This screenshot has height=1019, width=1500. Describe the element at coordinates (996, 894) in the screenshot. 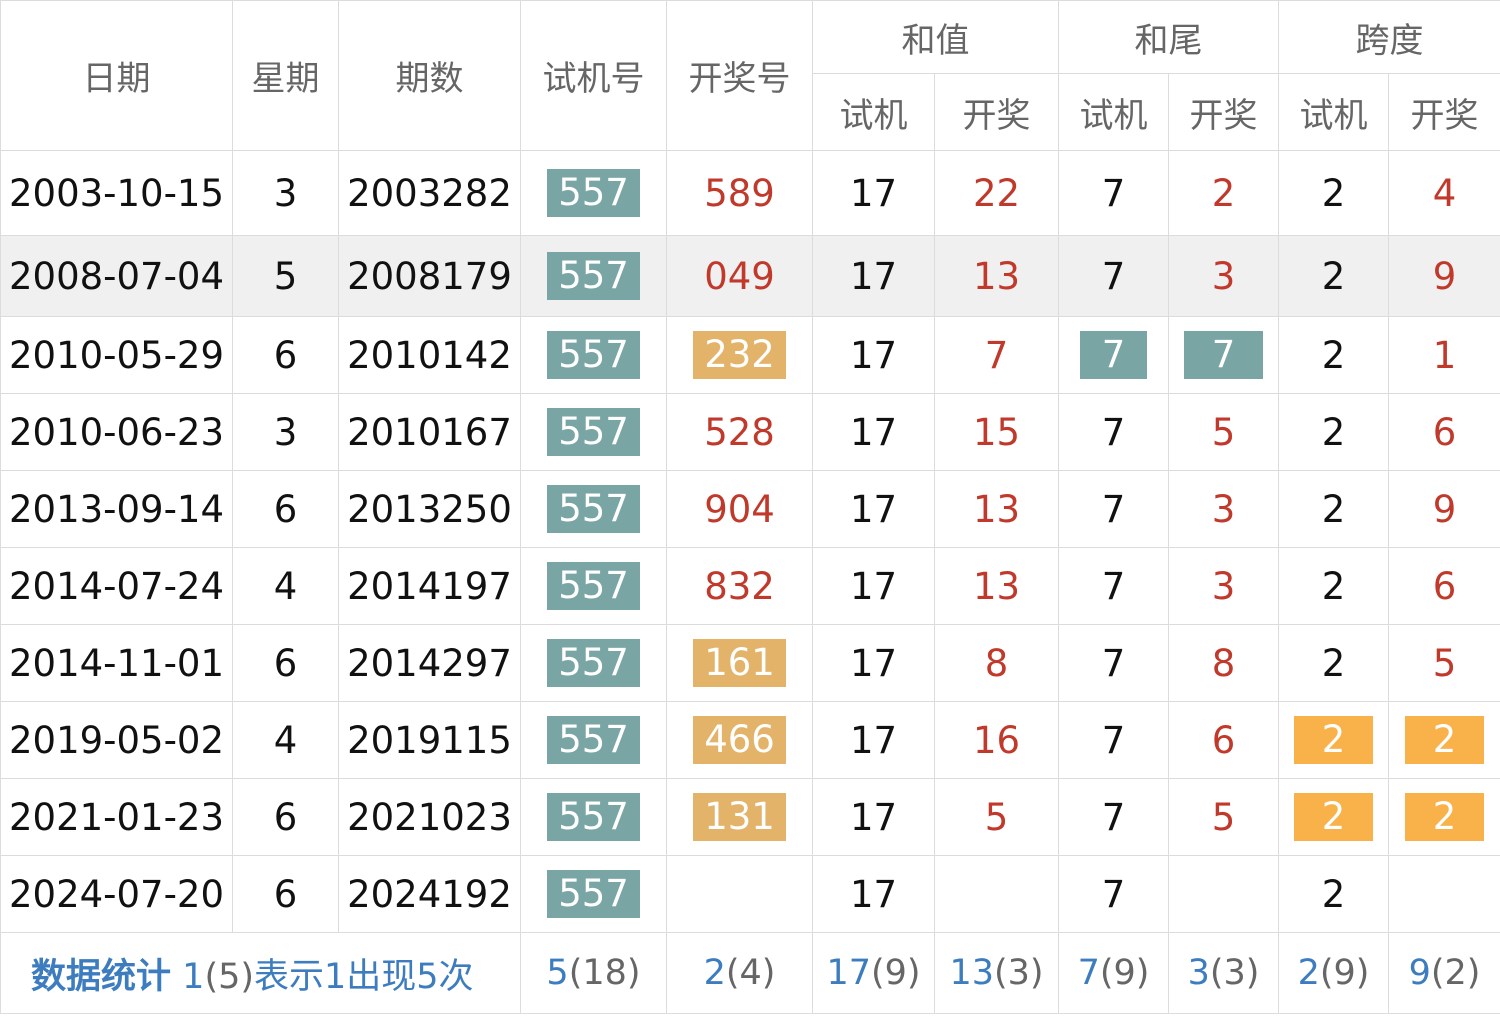

I see `cell-sum-draw` at that location.